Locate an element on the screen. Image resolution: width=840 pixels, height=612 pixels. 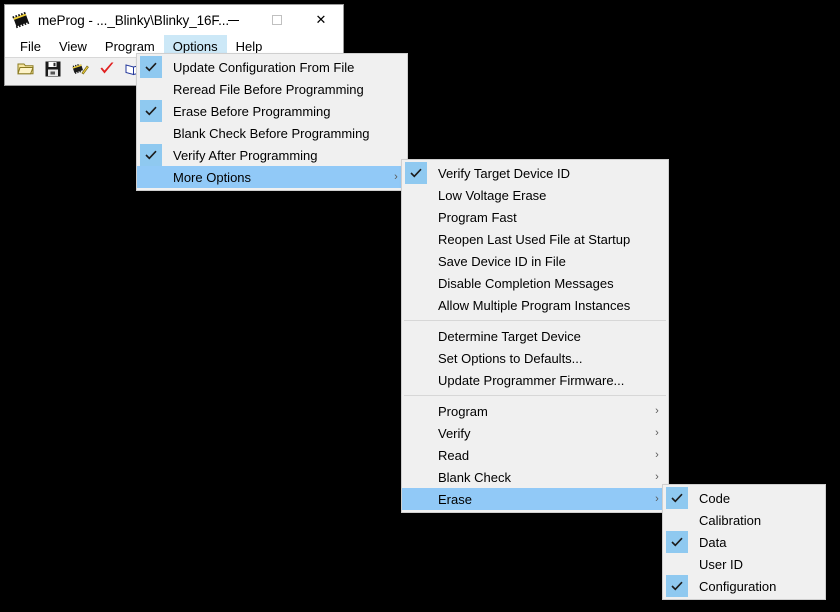
menu-item-label: Update Configuration From File is located at coordinates (264, 67).